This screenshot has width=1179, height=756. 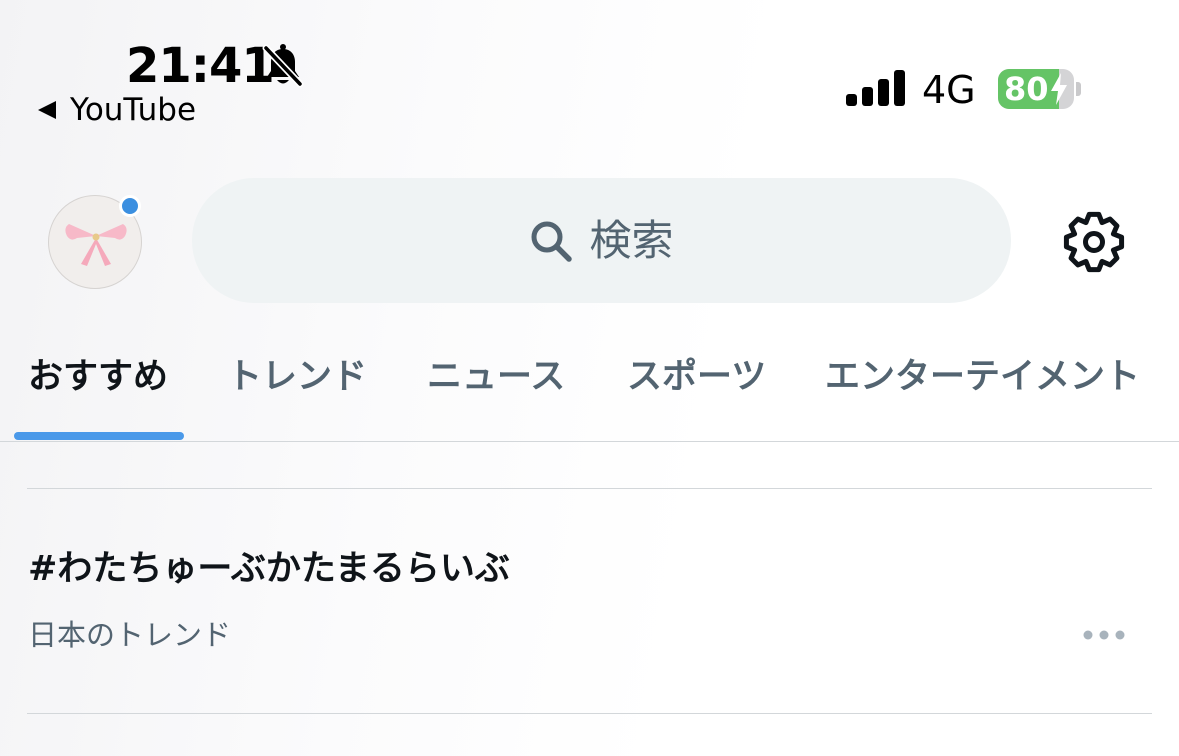 What do you see at coordinates (1104, 635) in the screenshot?
I see `more-horizontal-icon` at bounding box center [1104, 635].